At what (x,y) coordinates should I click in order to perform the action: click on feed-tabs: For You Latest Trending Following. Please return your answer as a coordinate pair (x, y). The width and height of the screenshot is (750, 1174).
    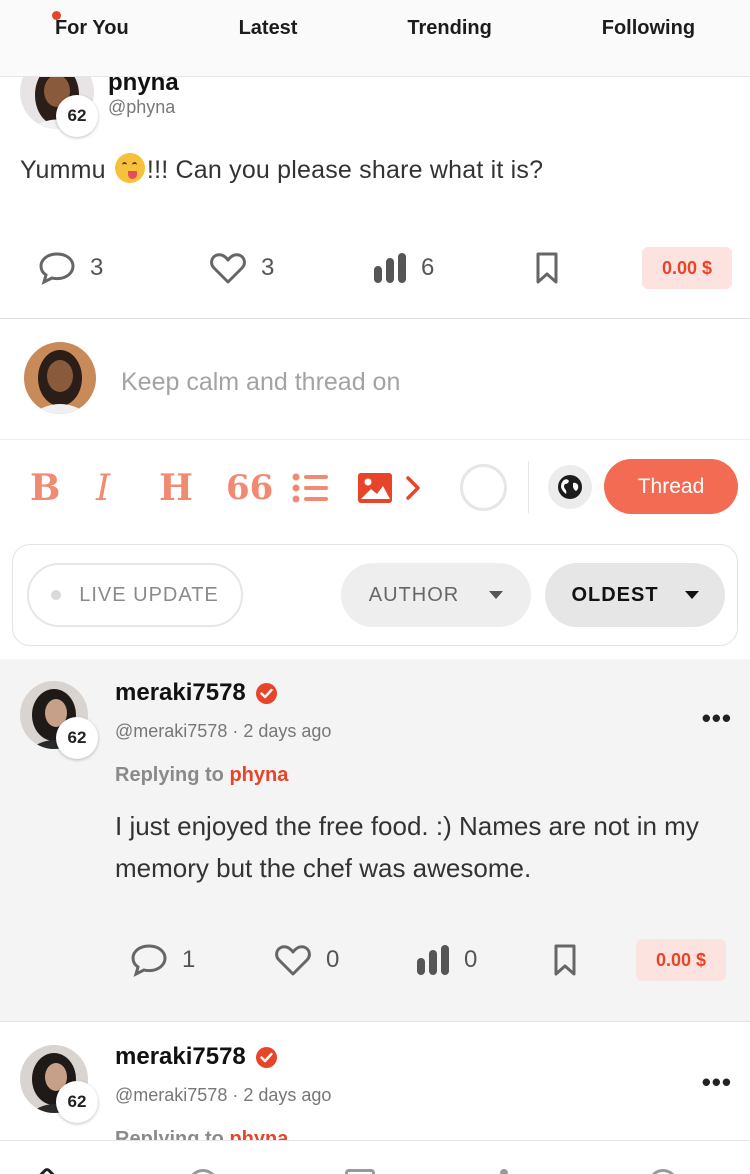
    Looking at the image, I should click on (375, 38).